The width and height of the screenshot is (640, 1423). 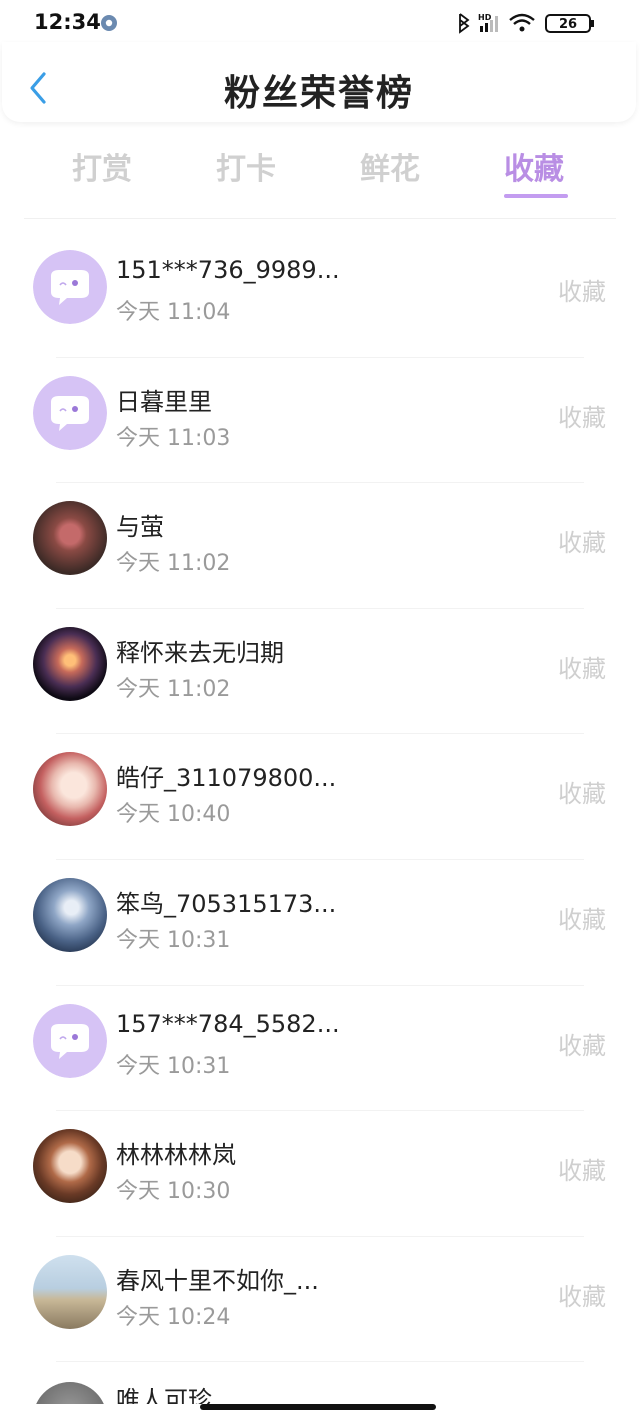 I want to click on tab-flowers: 鲜花, so click(x=390, y=166).